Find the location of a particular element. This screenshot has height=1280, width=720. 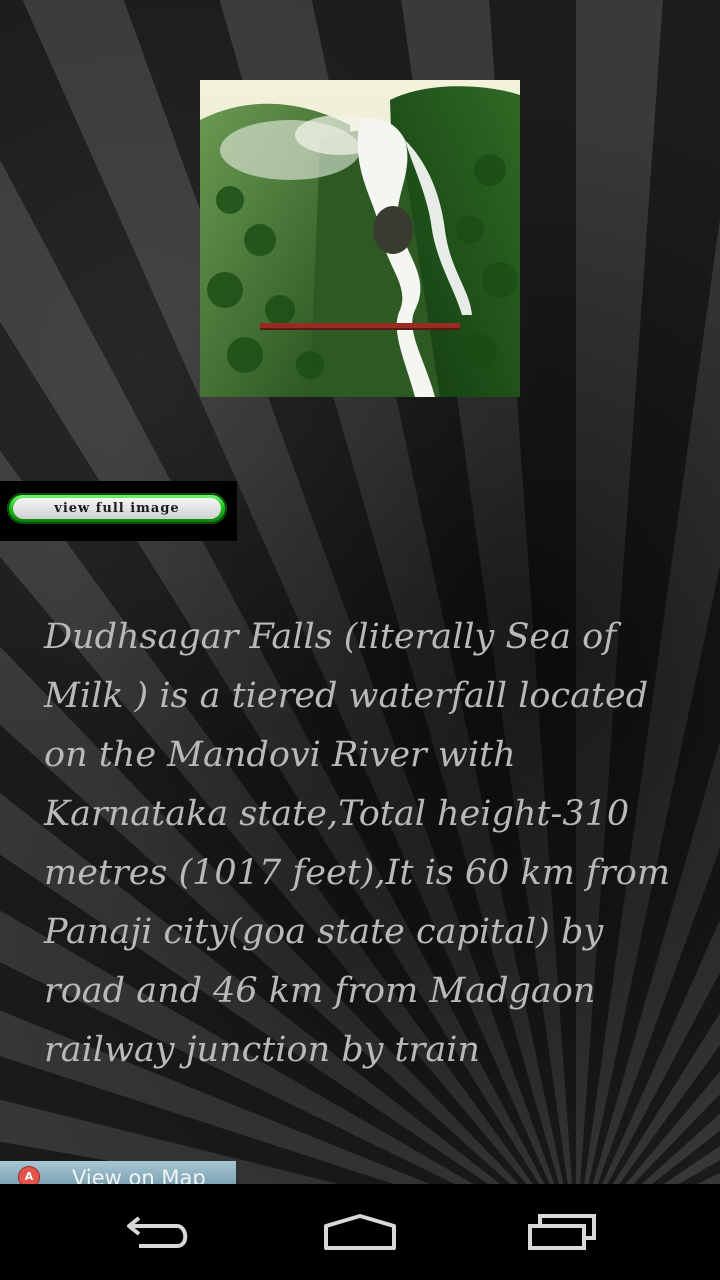

view-full-image-label: view full image is located at coordinates (117, 508).